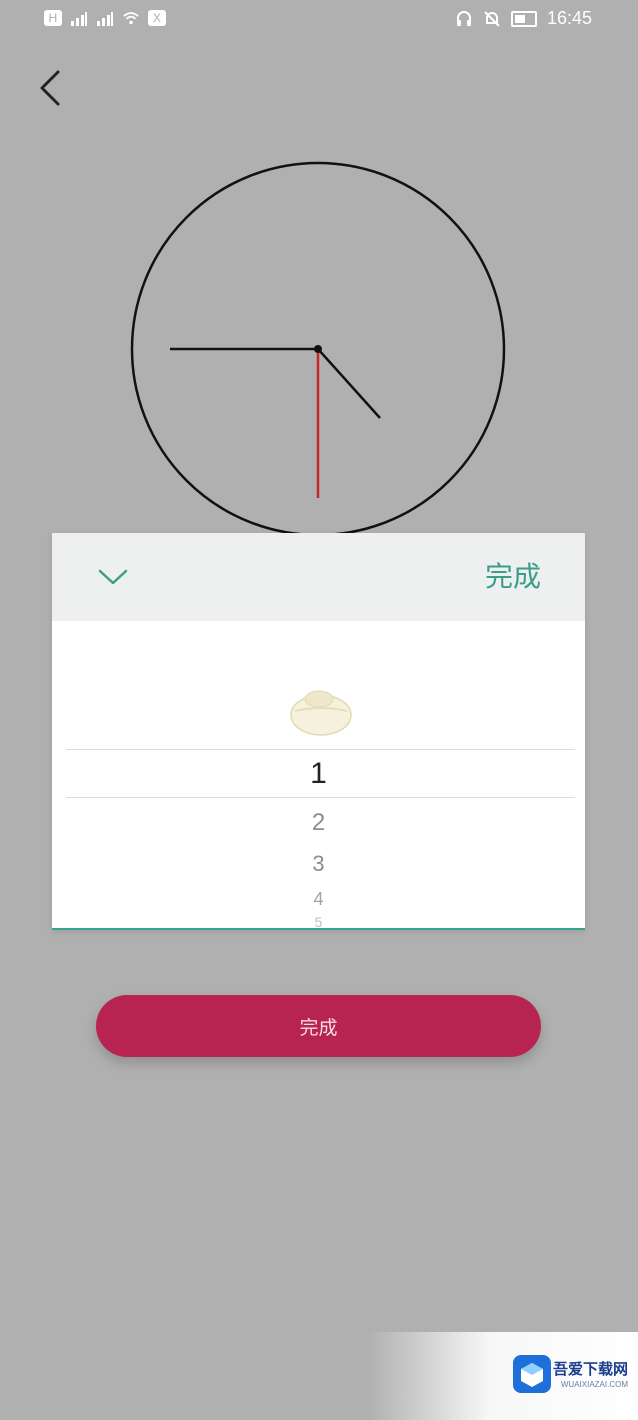  What do you see at coordinates (318, 921) in the screenshot?
I see `wheel-item: 5` at bounding box center [318, 921].